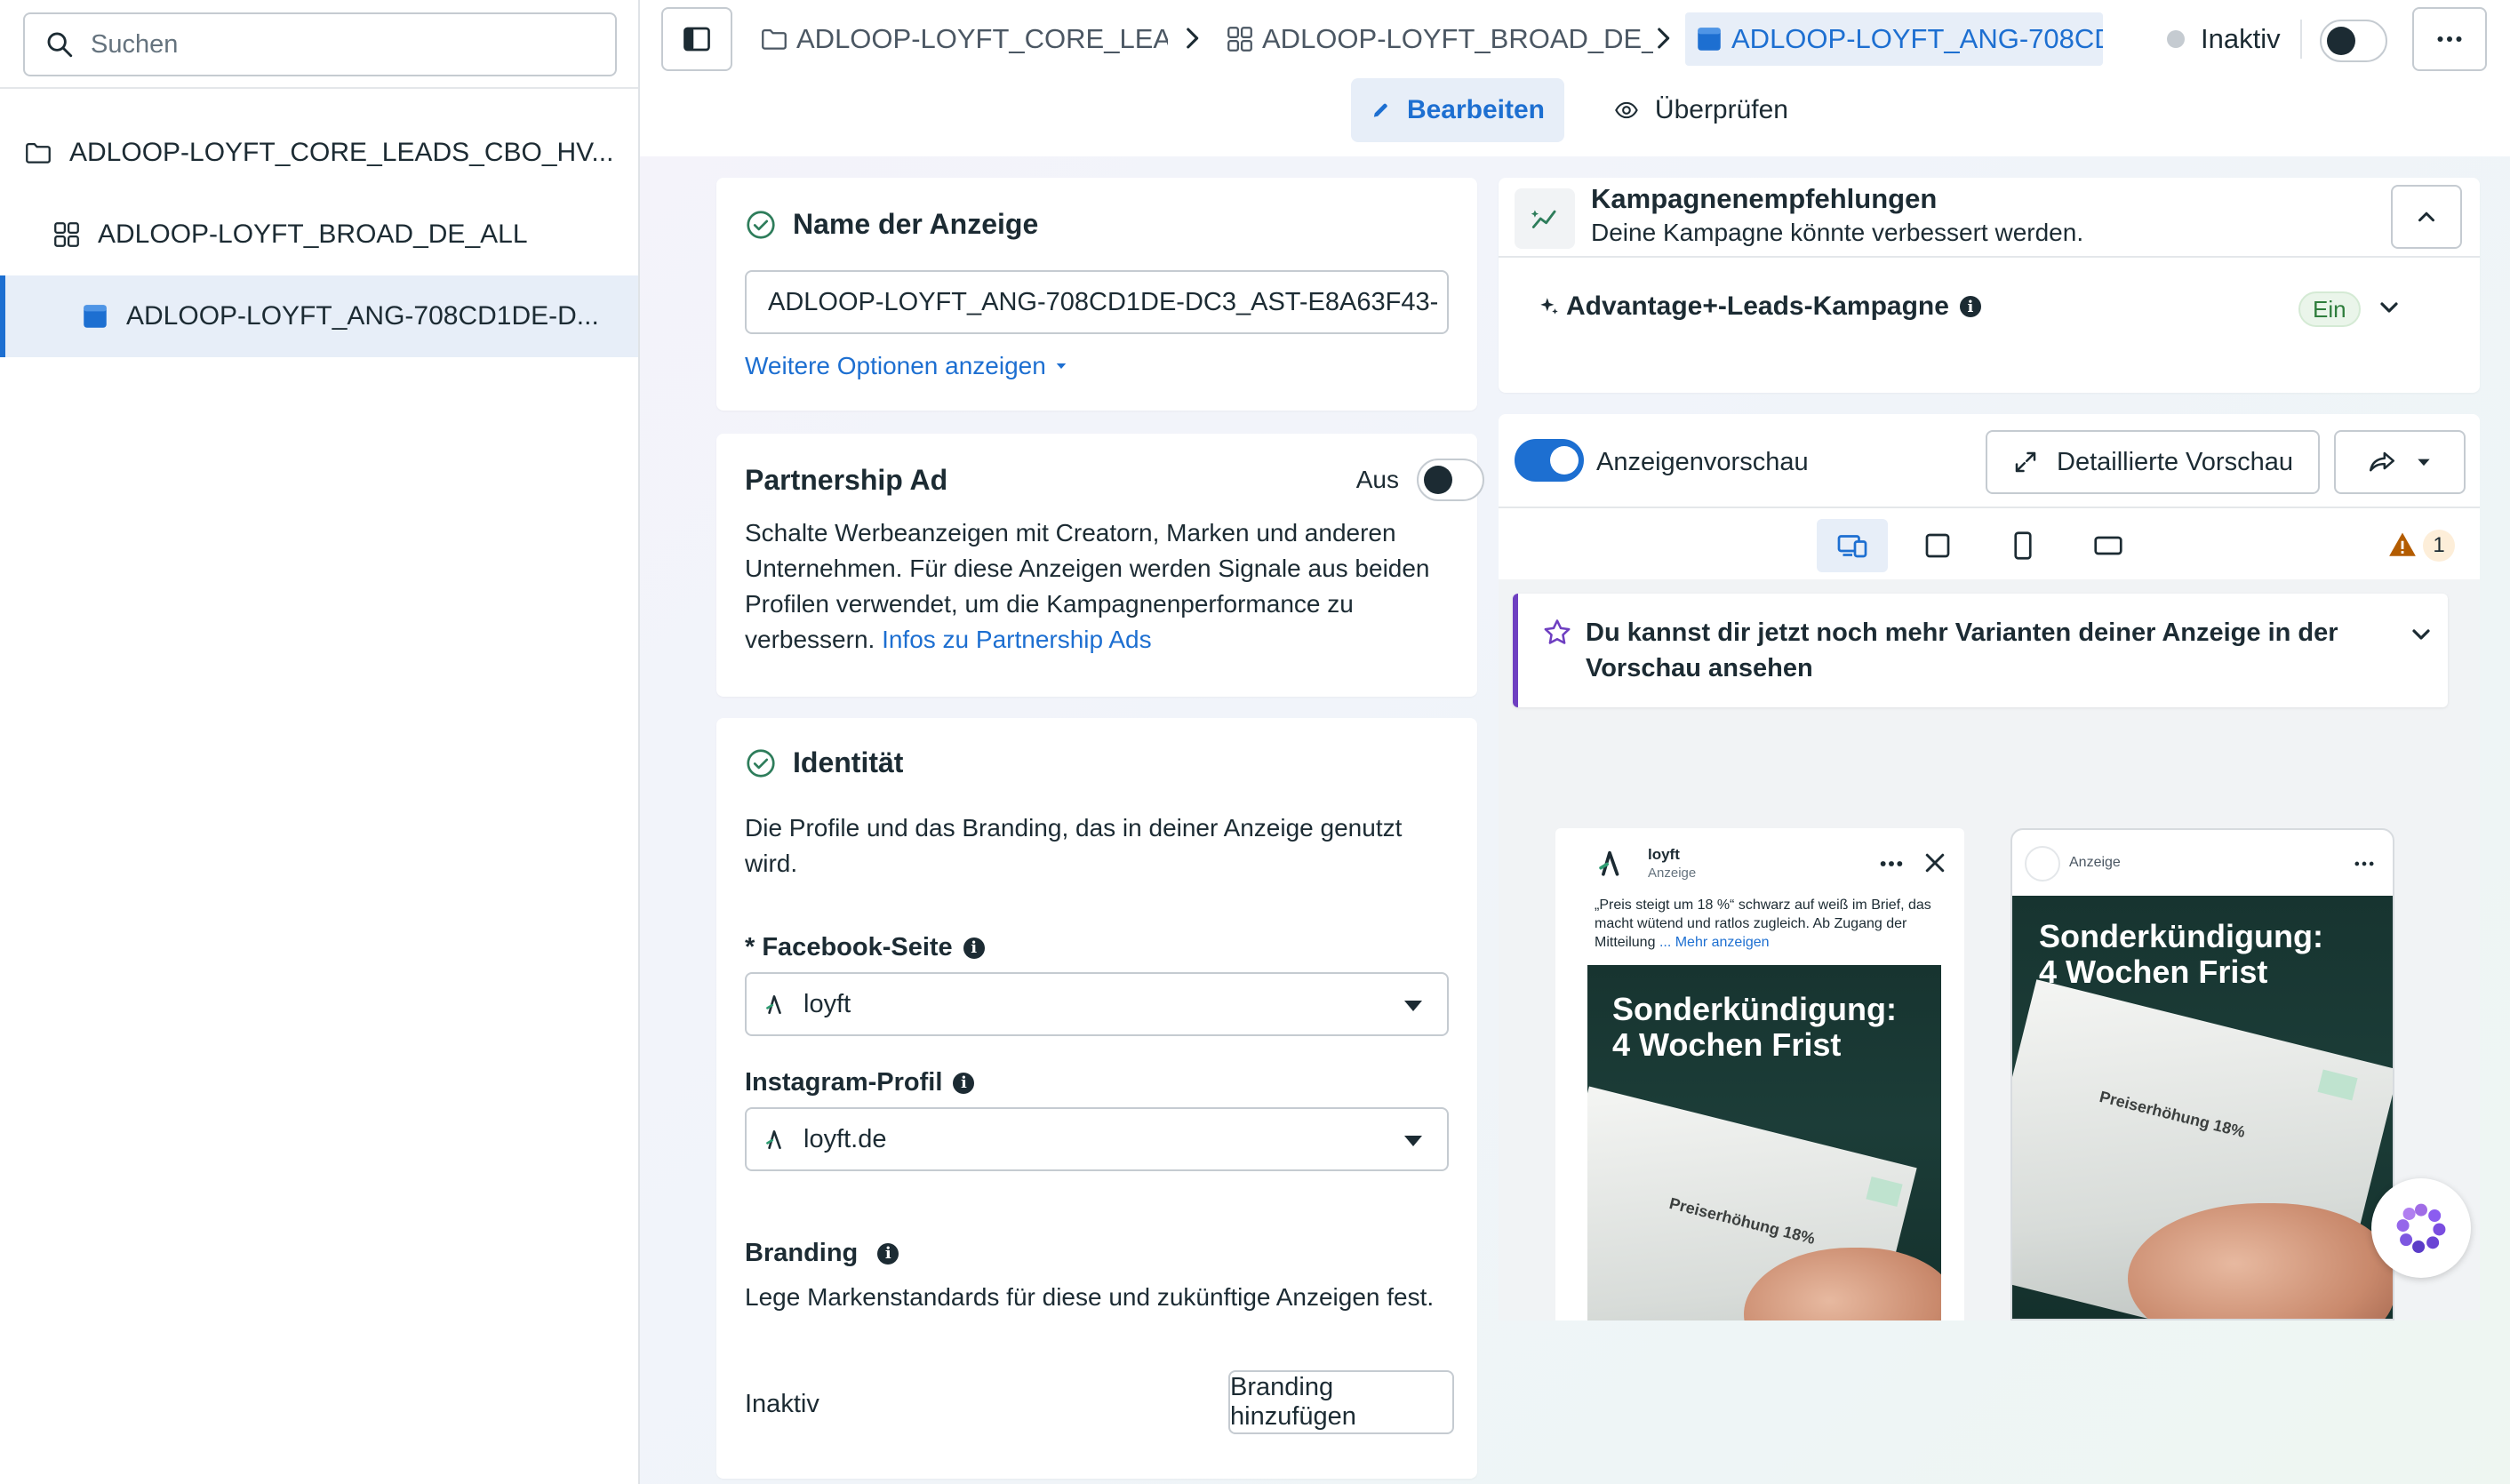 The image size is (2510, 1484). I want to click on branding-status: Inaktiv, so click(782, 1404).